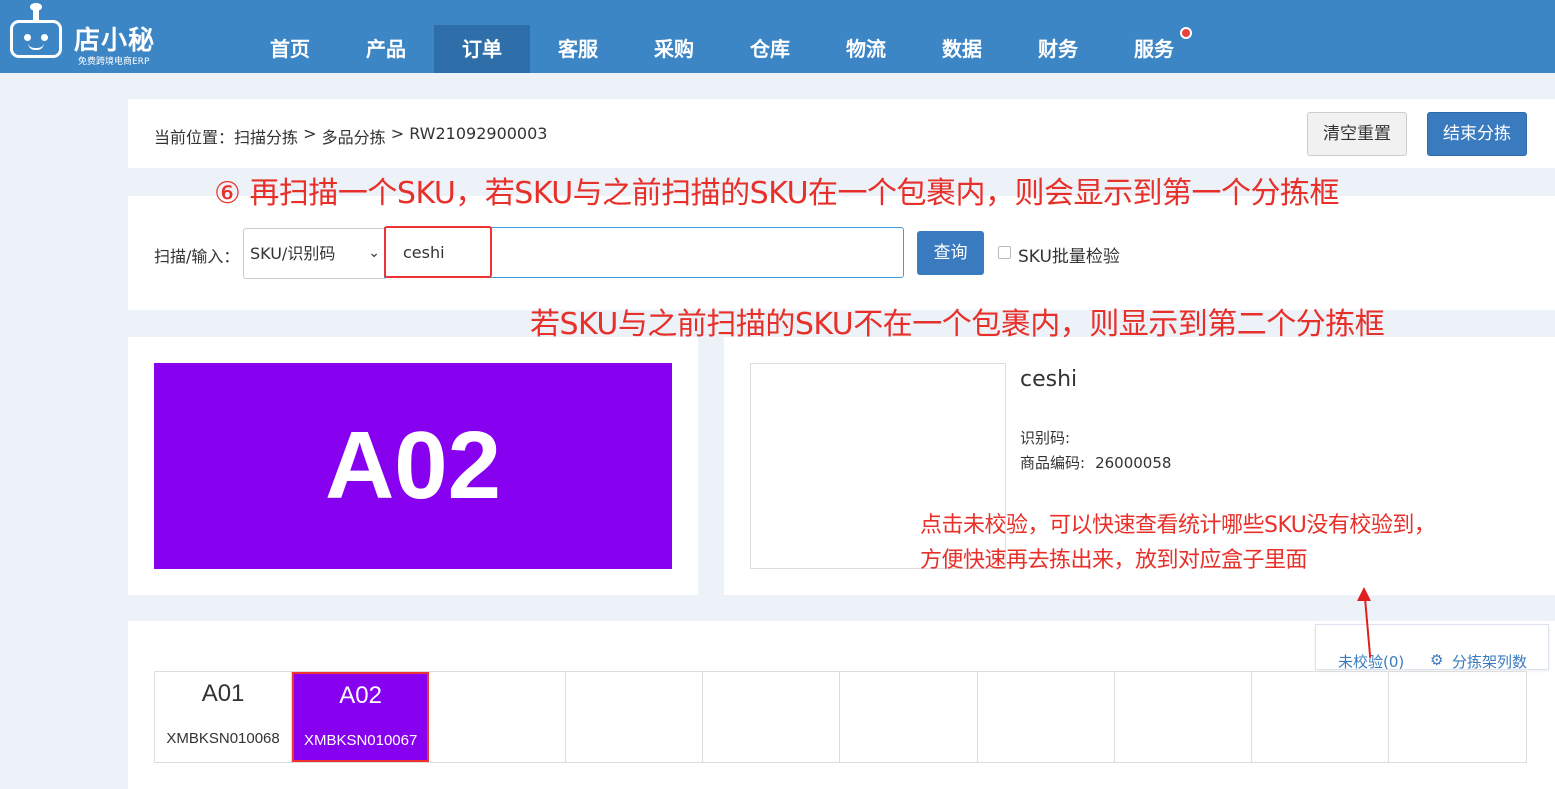 This screenshot has width=1555, height=789. I want to click on notification-dot, so click(1186, 33).